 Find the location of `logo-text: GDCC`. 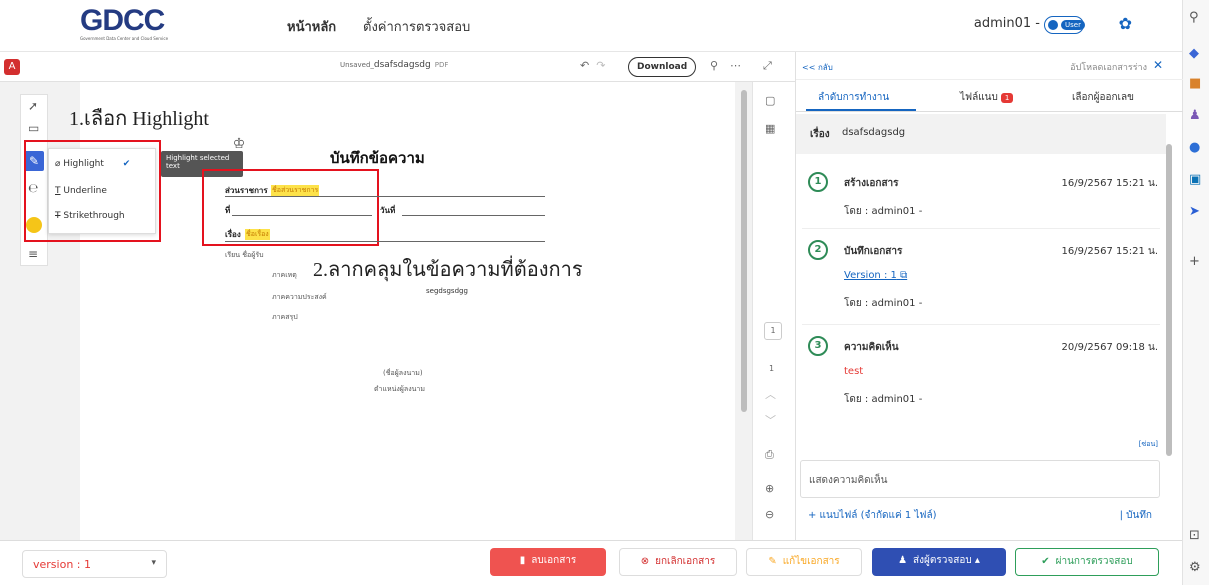

logo-text: GDCC is located at coordinates (122, 20).